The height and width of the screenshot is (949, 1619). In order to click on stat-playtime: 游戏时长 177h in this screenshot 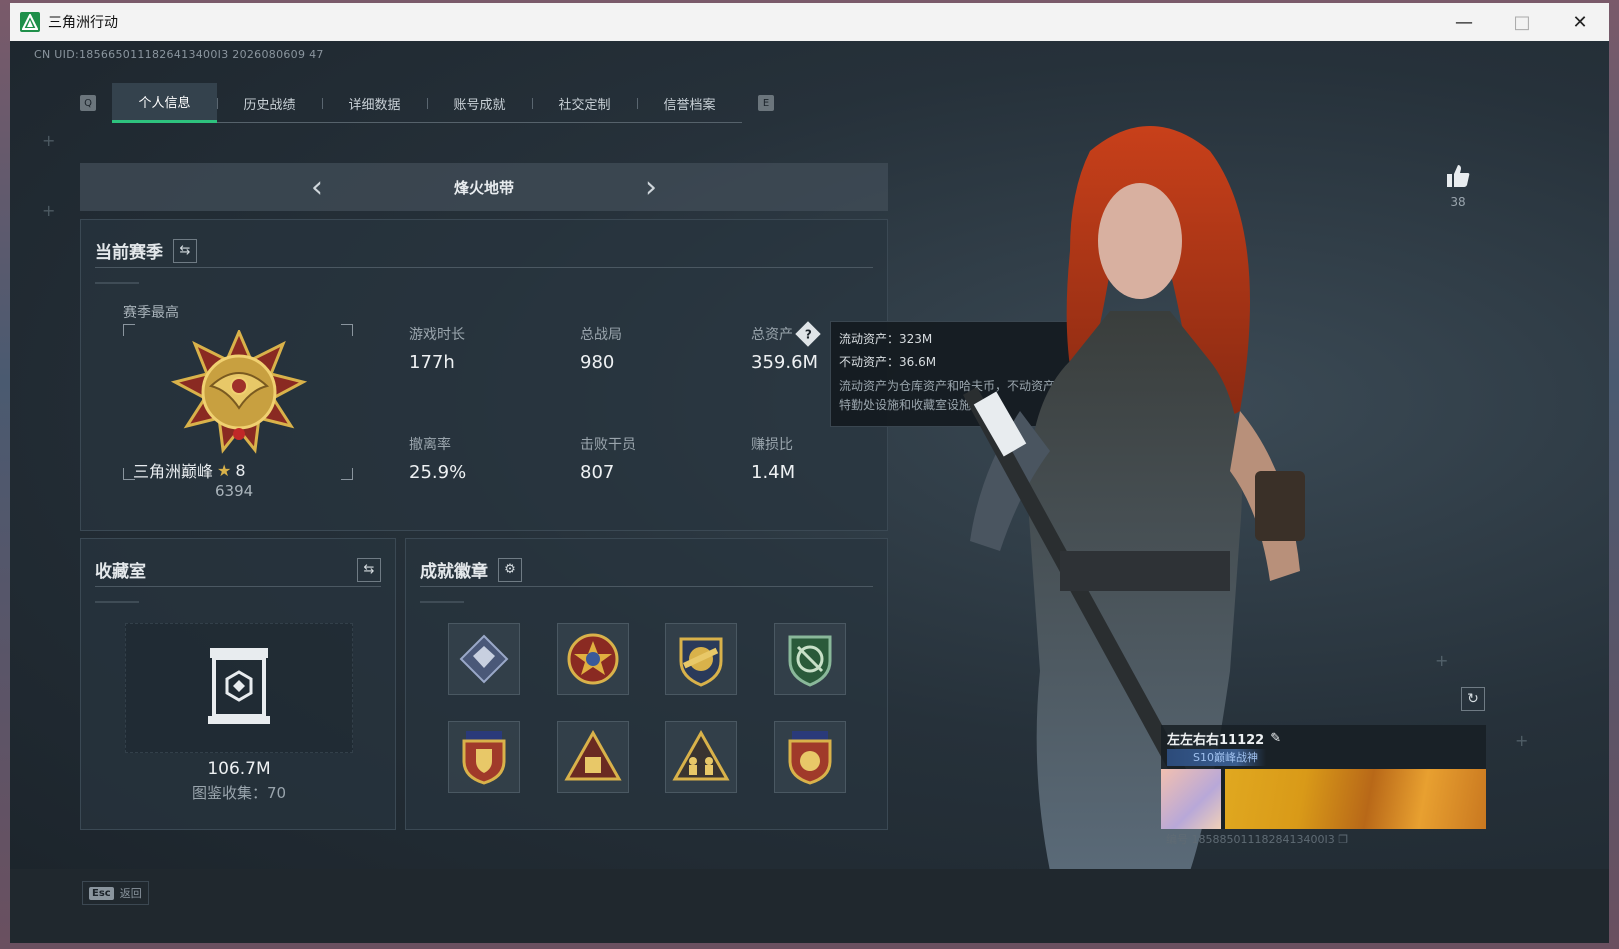, I will do `click(437, 350)`.